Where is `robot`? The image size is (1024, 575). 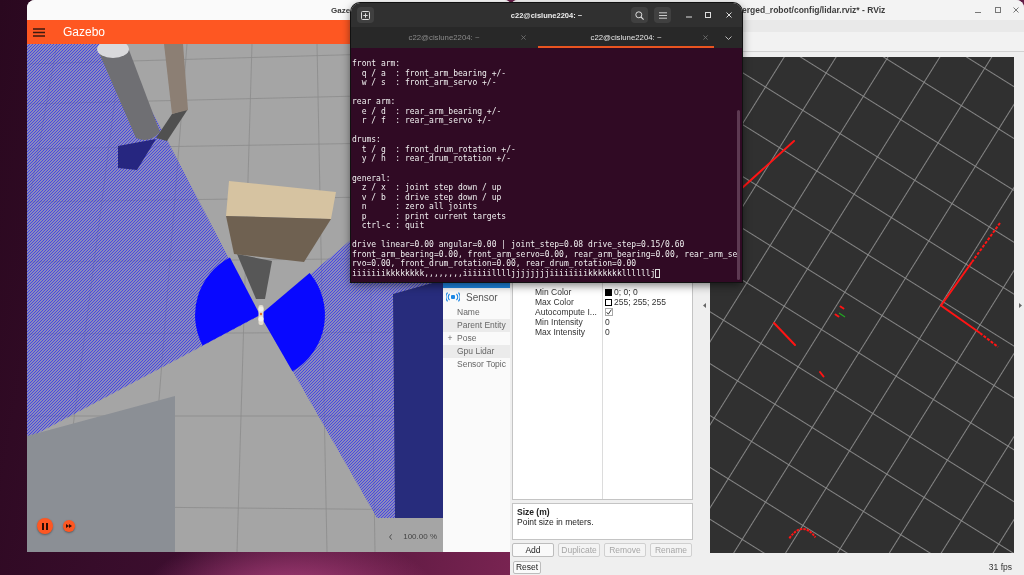 robot is located at coordinates (261, 315).